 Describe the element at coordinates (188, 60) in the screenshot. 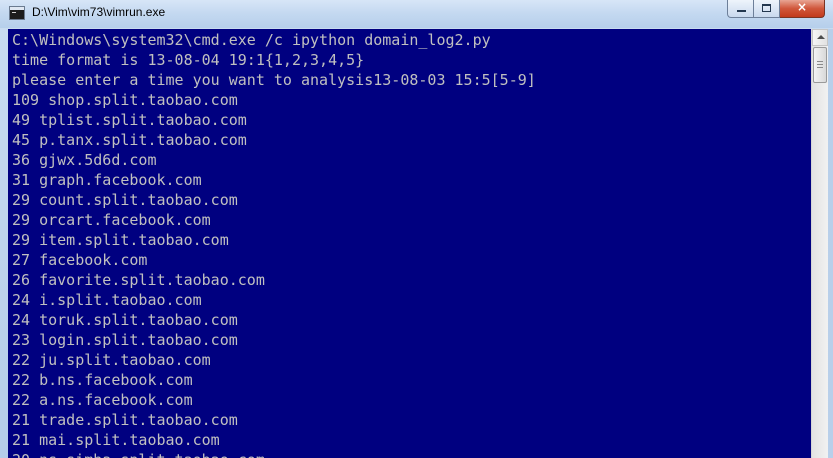

I see `console-line: time format is 13-08-04 19:1{1,2,3,4,5}` at that location.